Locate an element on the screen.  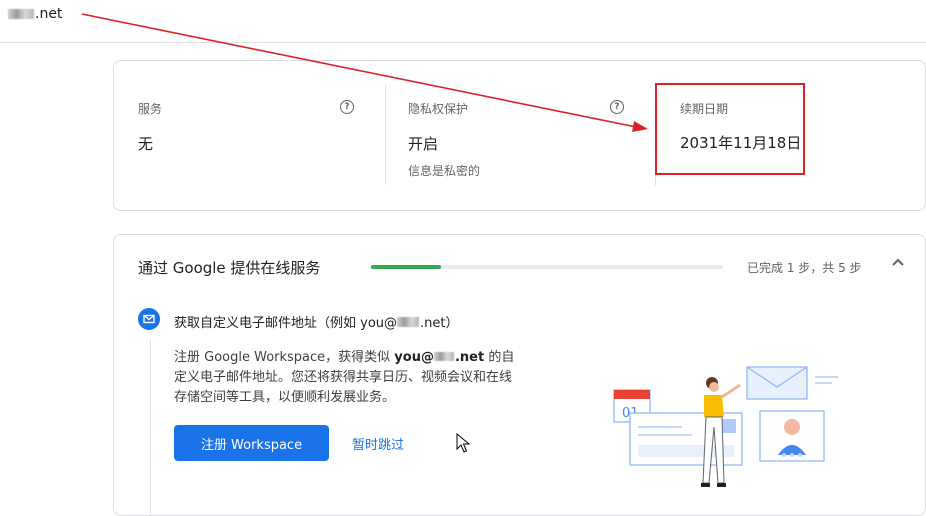
privacy-sub: 信息是私密的 is located at coordinates (444, 171).